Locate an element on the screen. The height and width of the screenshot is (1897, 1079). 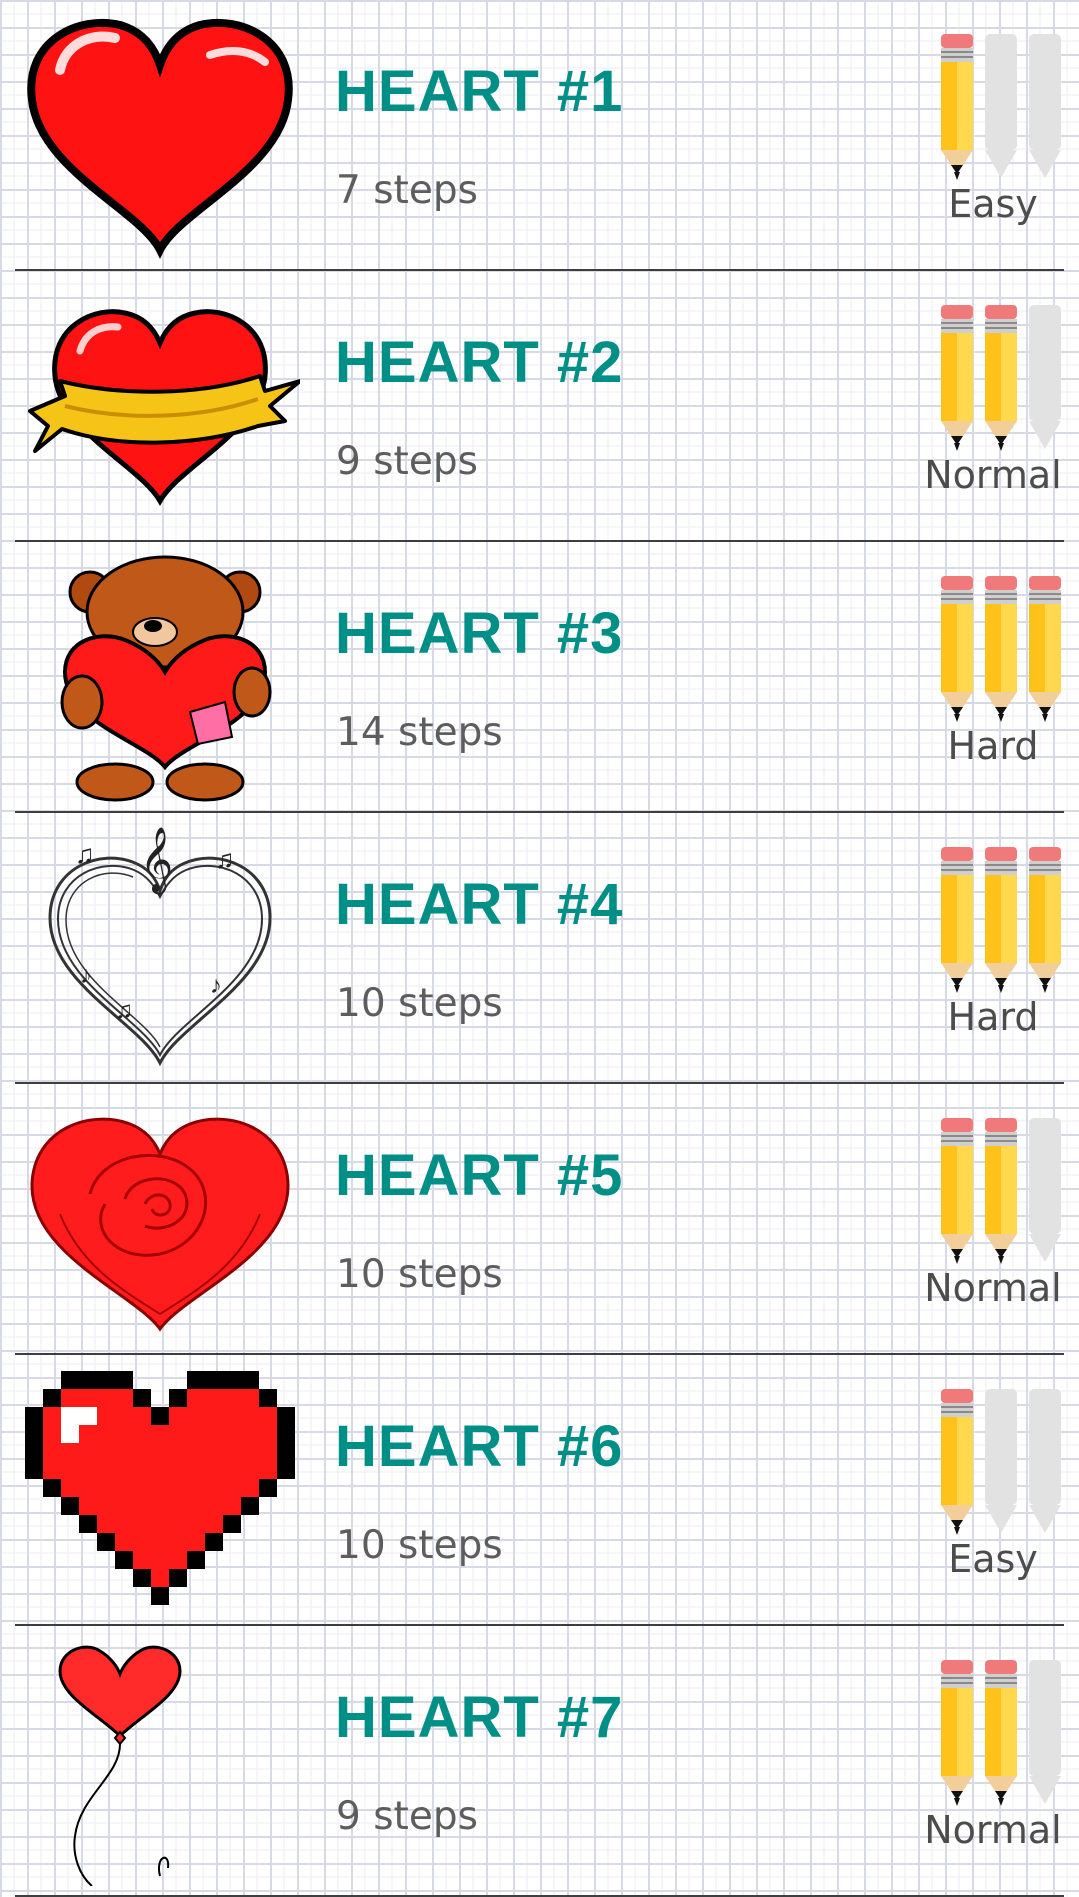
music-notes-heart-icon: 𝄞 ♫ ♫ ♪ ♫ ♪ is located at coordinates (160, 947).